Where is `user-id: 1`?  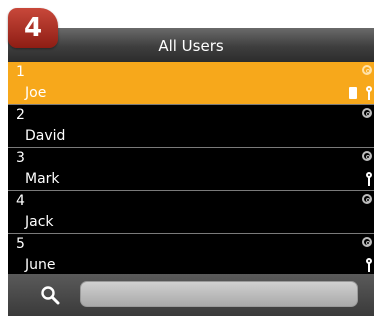 user-id: 1 is located at coordinates (20, 72).